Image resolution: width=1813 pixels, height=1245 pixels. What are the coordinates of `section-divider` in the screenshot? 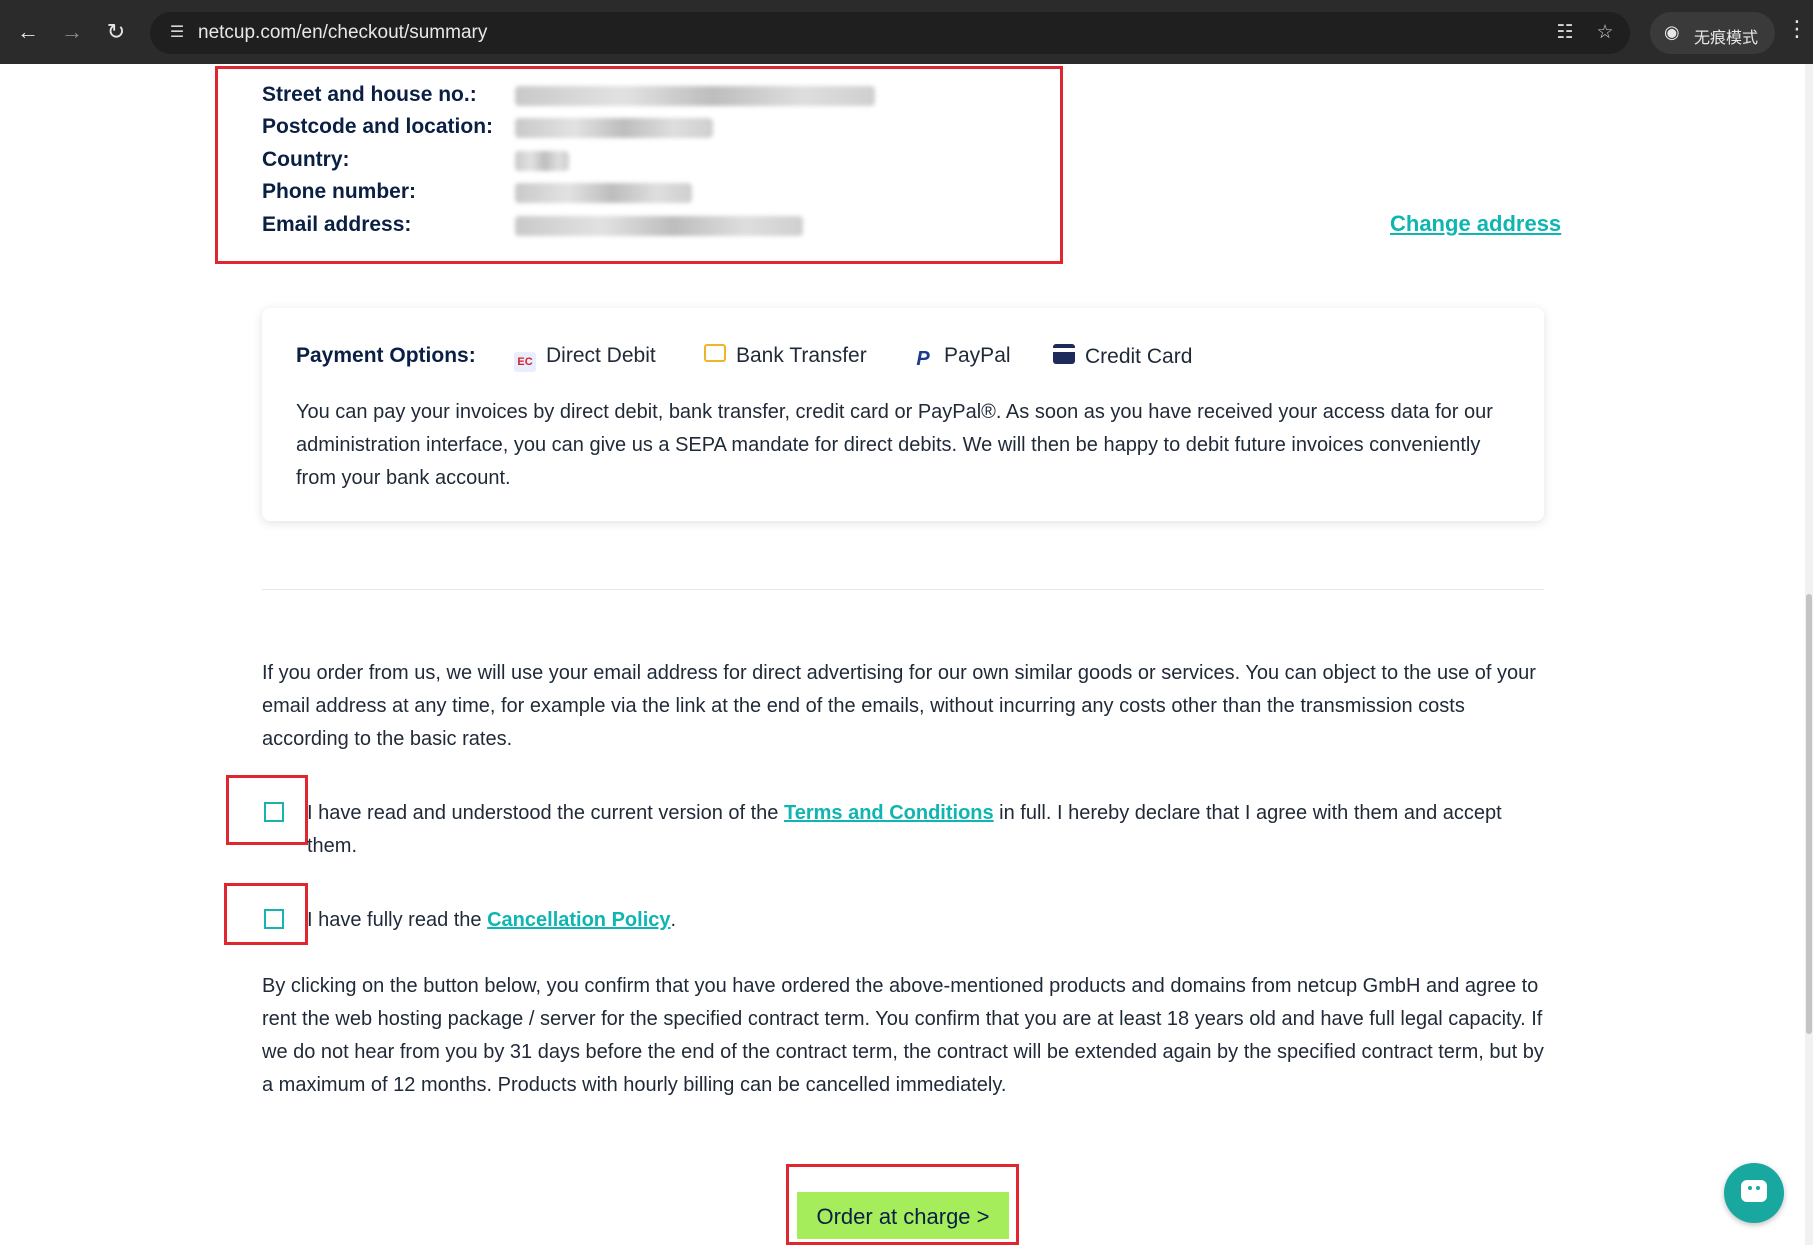 It's located at (903, 589).